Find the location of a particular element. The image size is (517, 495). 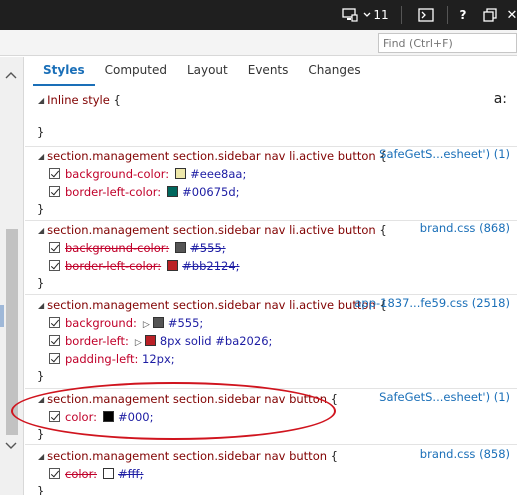

css-property-row: border-left-color: #bb2124; is located at coordinates (144, 266).